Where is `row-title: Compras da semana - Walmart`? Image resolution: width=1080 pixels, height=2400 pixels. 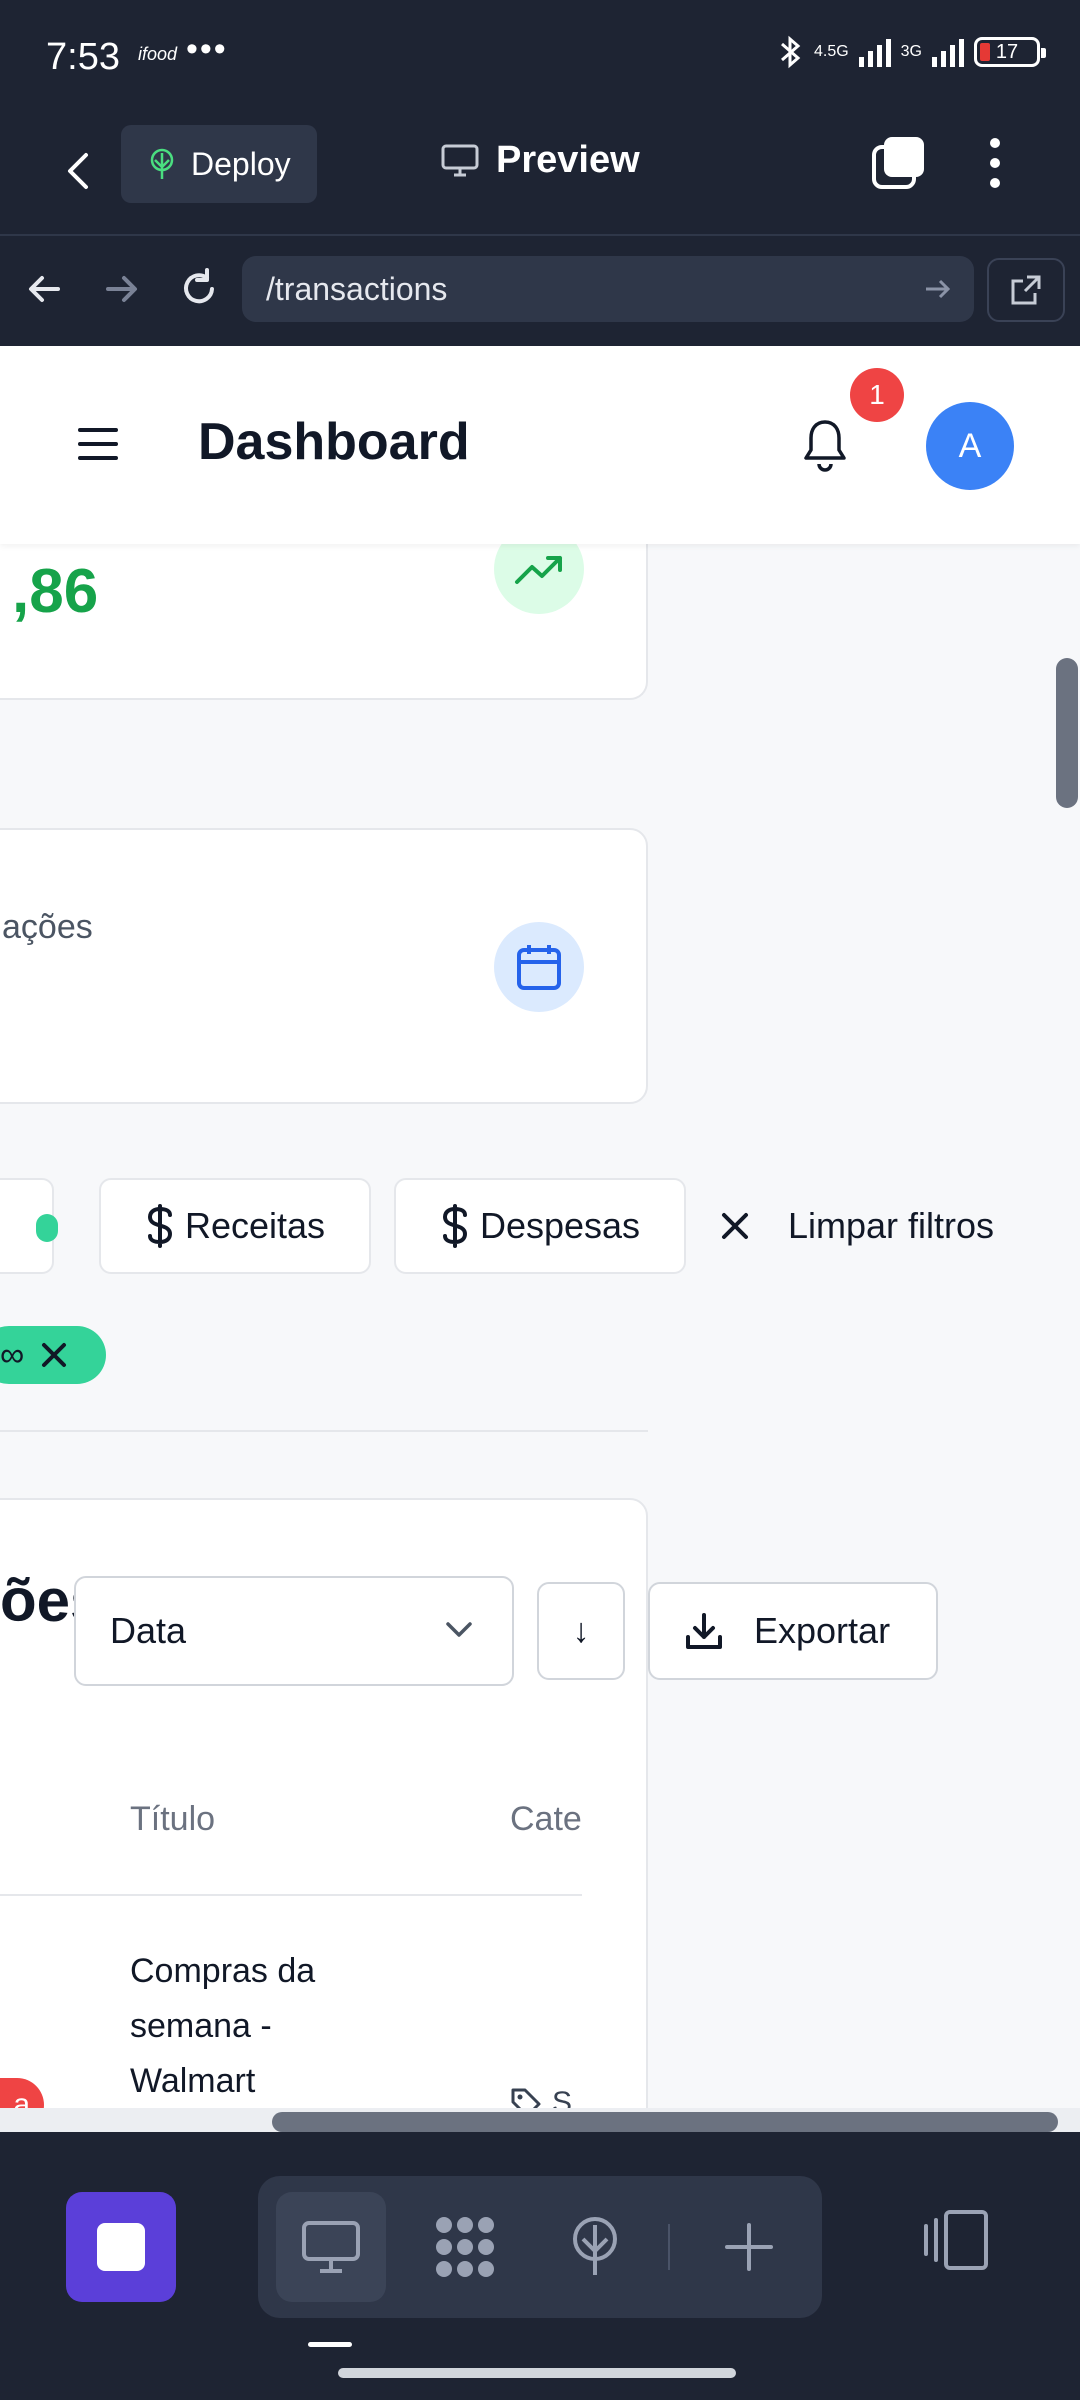
row-title: Compras da semana - Walmart is located at coordinates (223, 2026).